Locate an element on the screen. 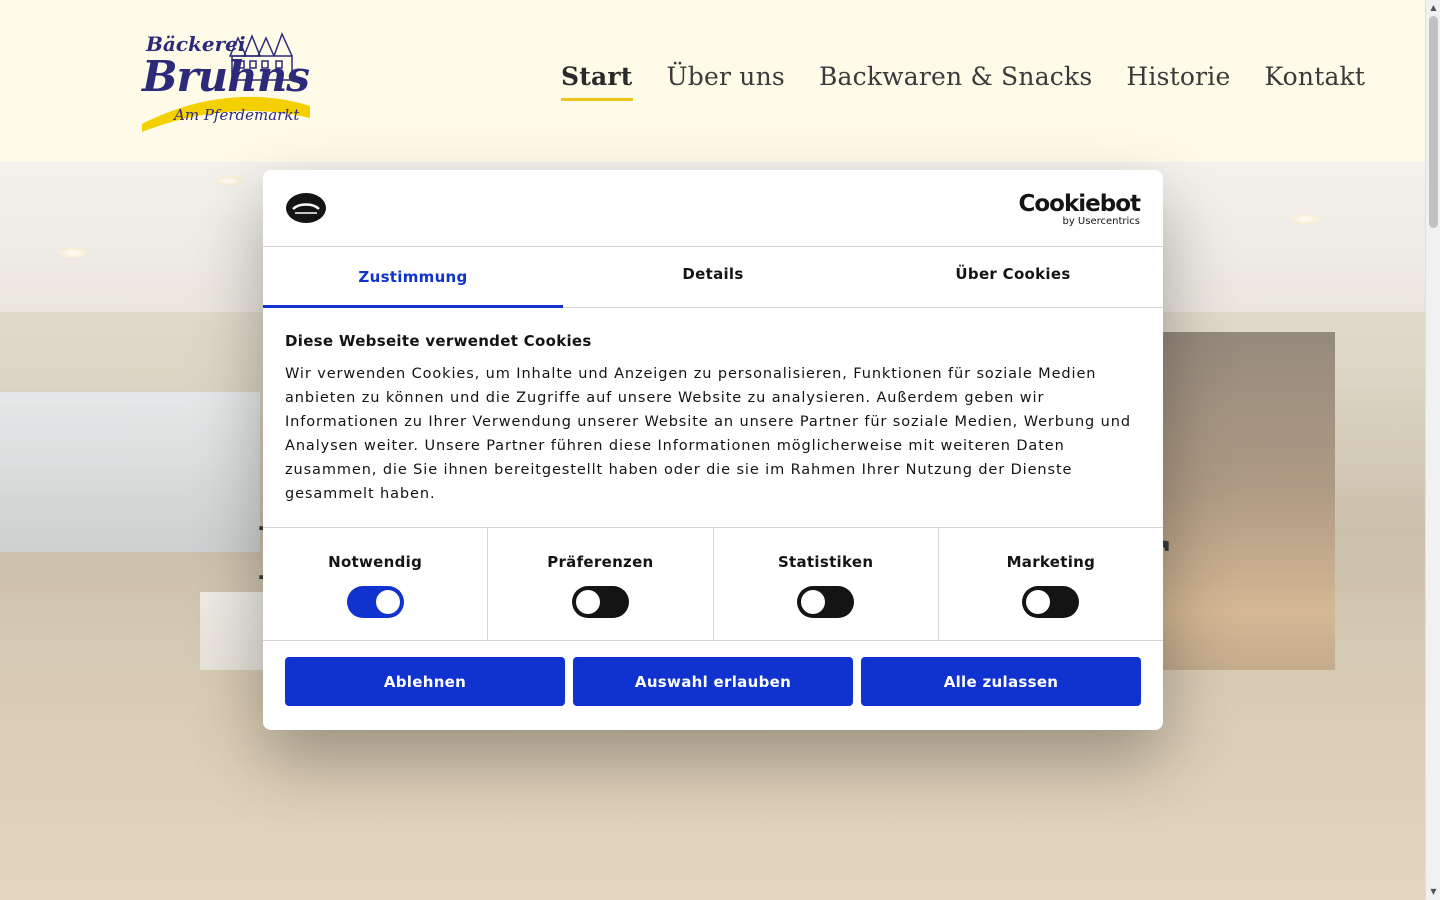 The height and width of the screenshot is (900, 1440). scroll-thumb is located at coordinates (1433, 122).